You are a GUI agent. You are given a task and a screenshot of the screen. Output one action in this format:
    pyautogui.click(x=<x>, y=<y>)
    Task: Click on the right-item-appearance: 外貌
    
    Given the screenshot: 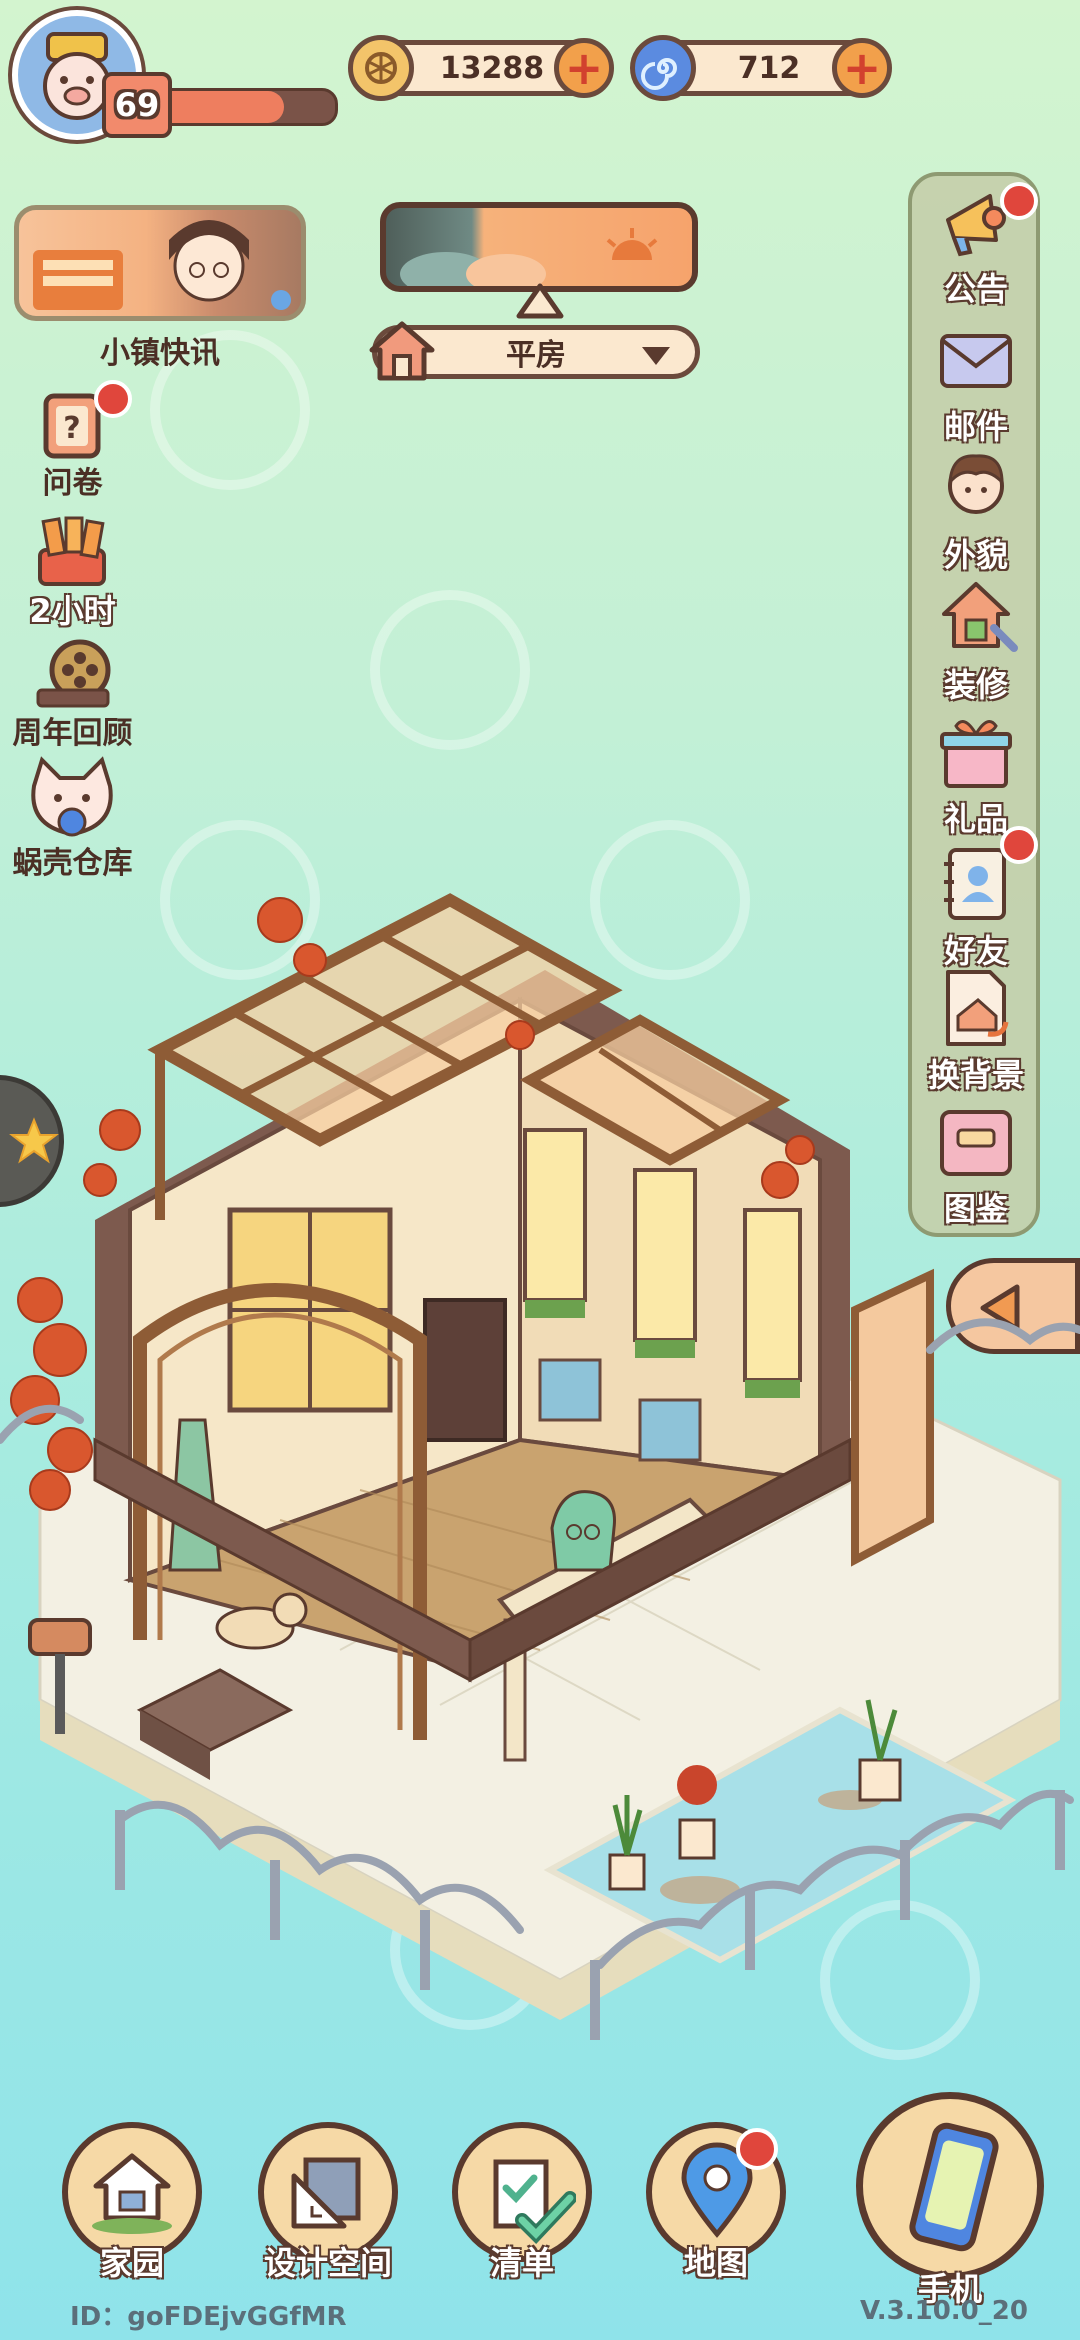 What is the action you would take?
    pyautogui.click(x=976, y=511)
    